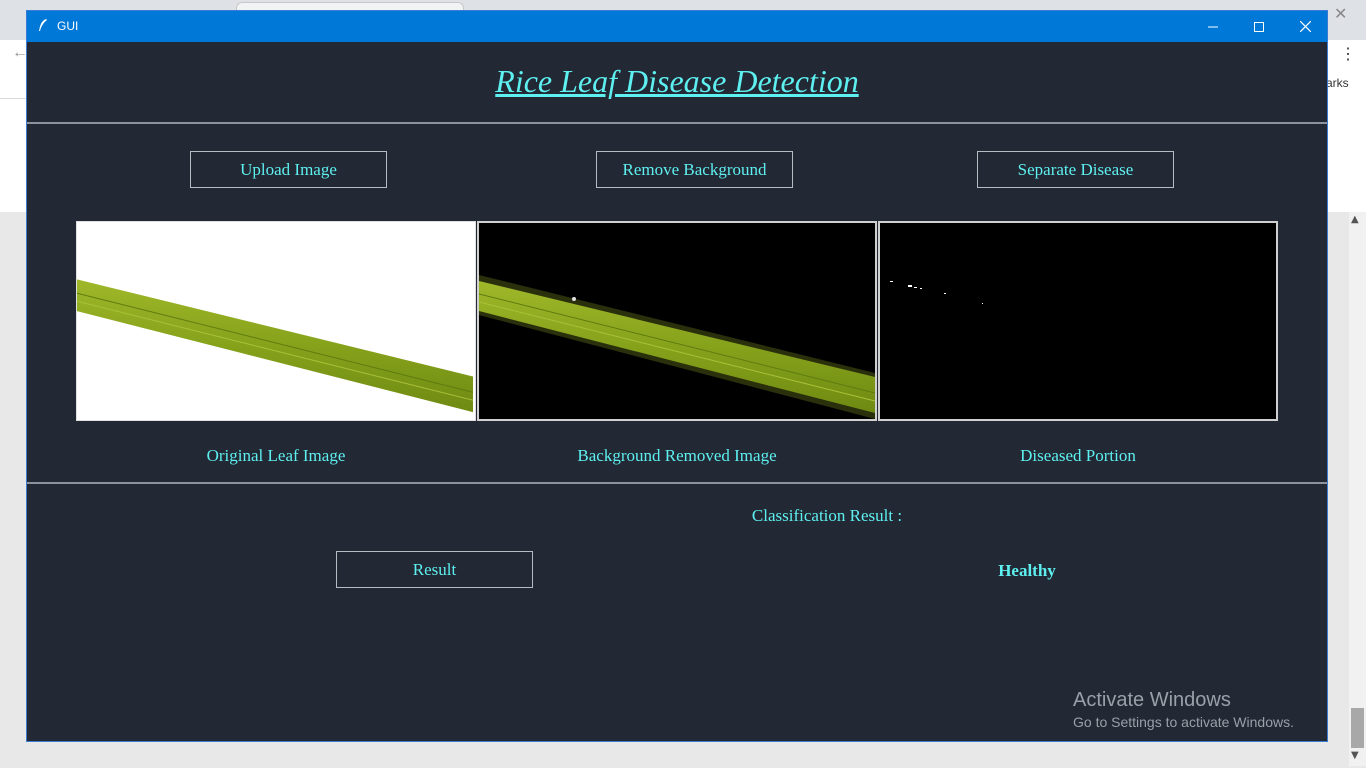 The image size is (1366, 768). Describe the element at coordinates (434, 569) in the screenshot. I see `result-button: Result` at that location.